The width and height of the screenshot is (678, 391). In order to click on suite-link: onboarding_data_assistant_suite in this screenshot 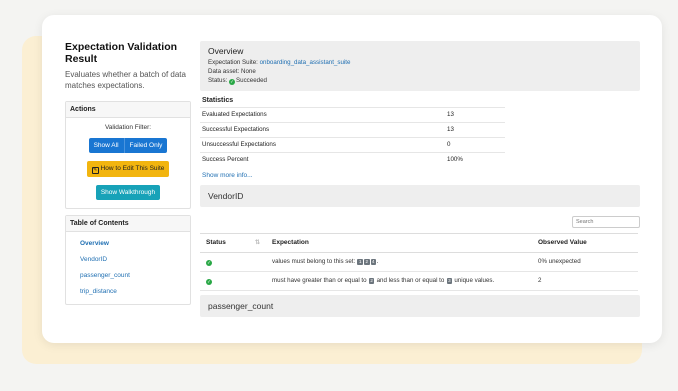, I will do `click(305, 62)`.